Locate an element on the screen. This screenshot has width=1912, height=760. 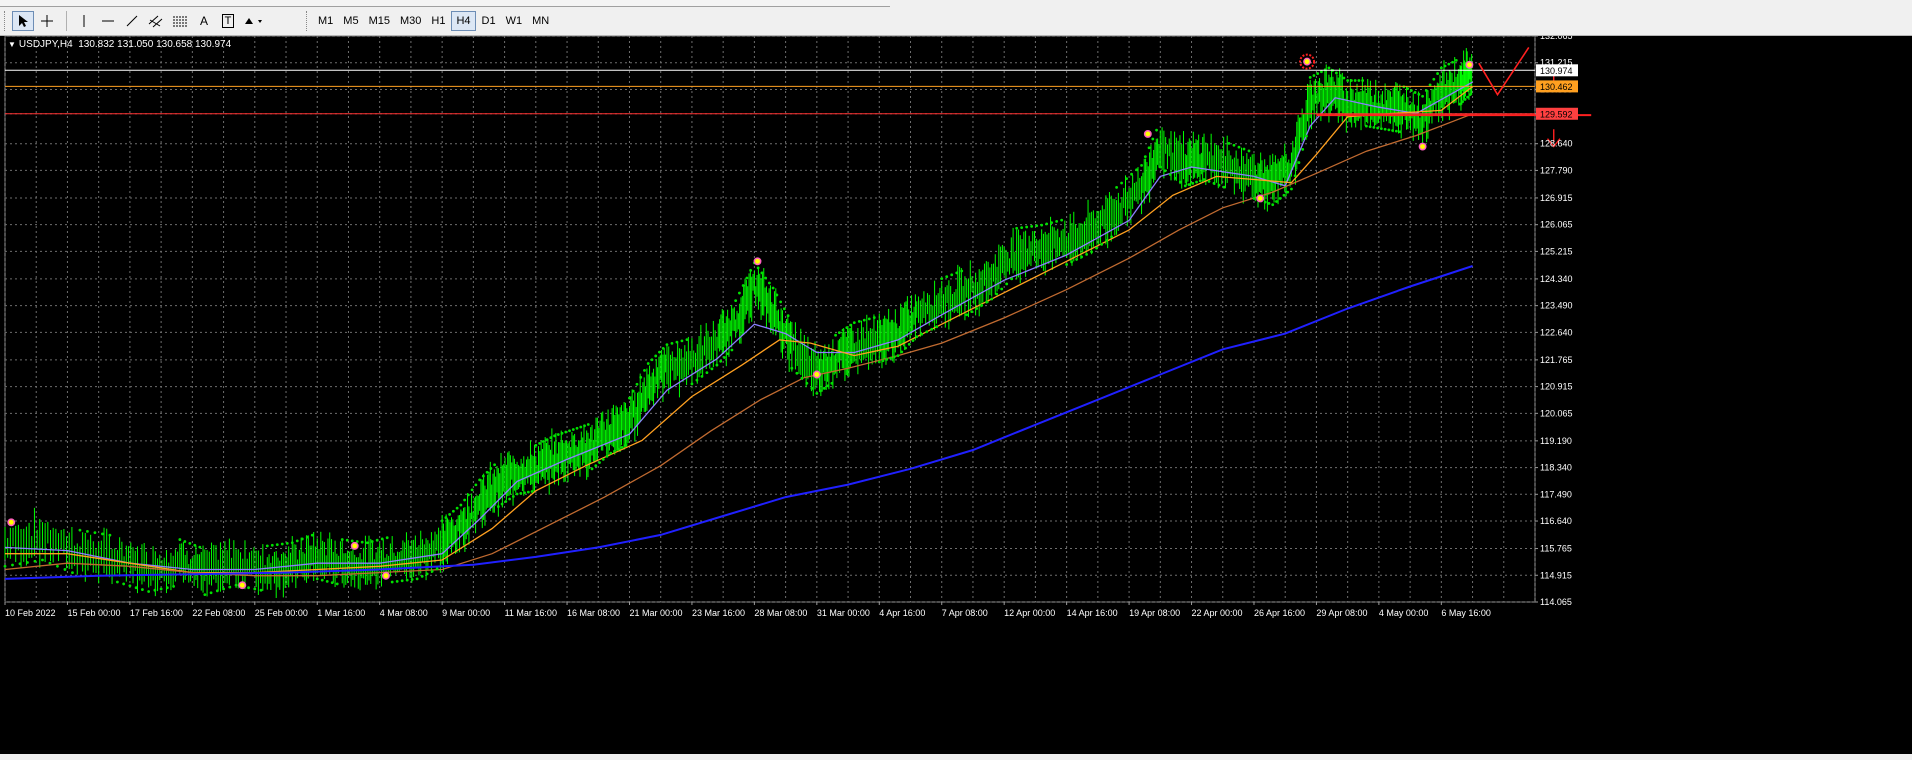
vertical-line-tool-button is located at coordinates (84, 21).